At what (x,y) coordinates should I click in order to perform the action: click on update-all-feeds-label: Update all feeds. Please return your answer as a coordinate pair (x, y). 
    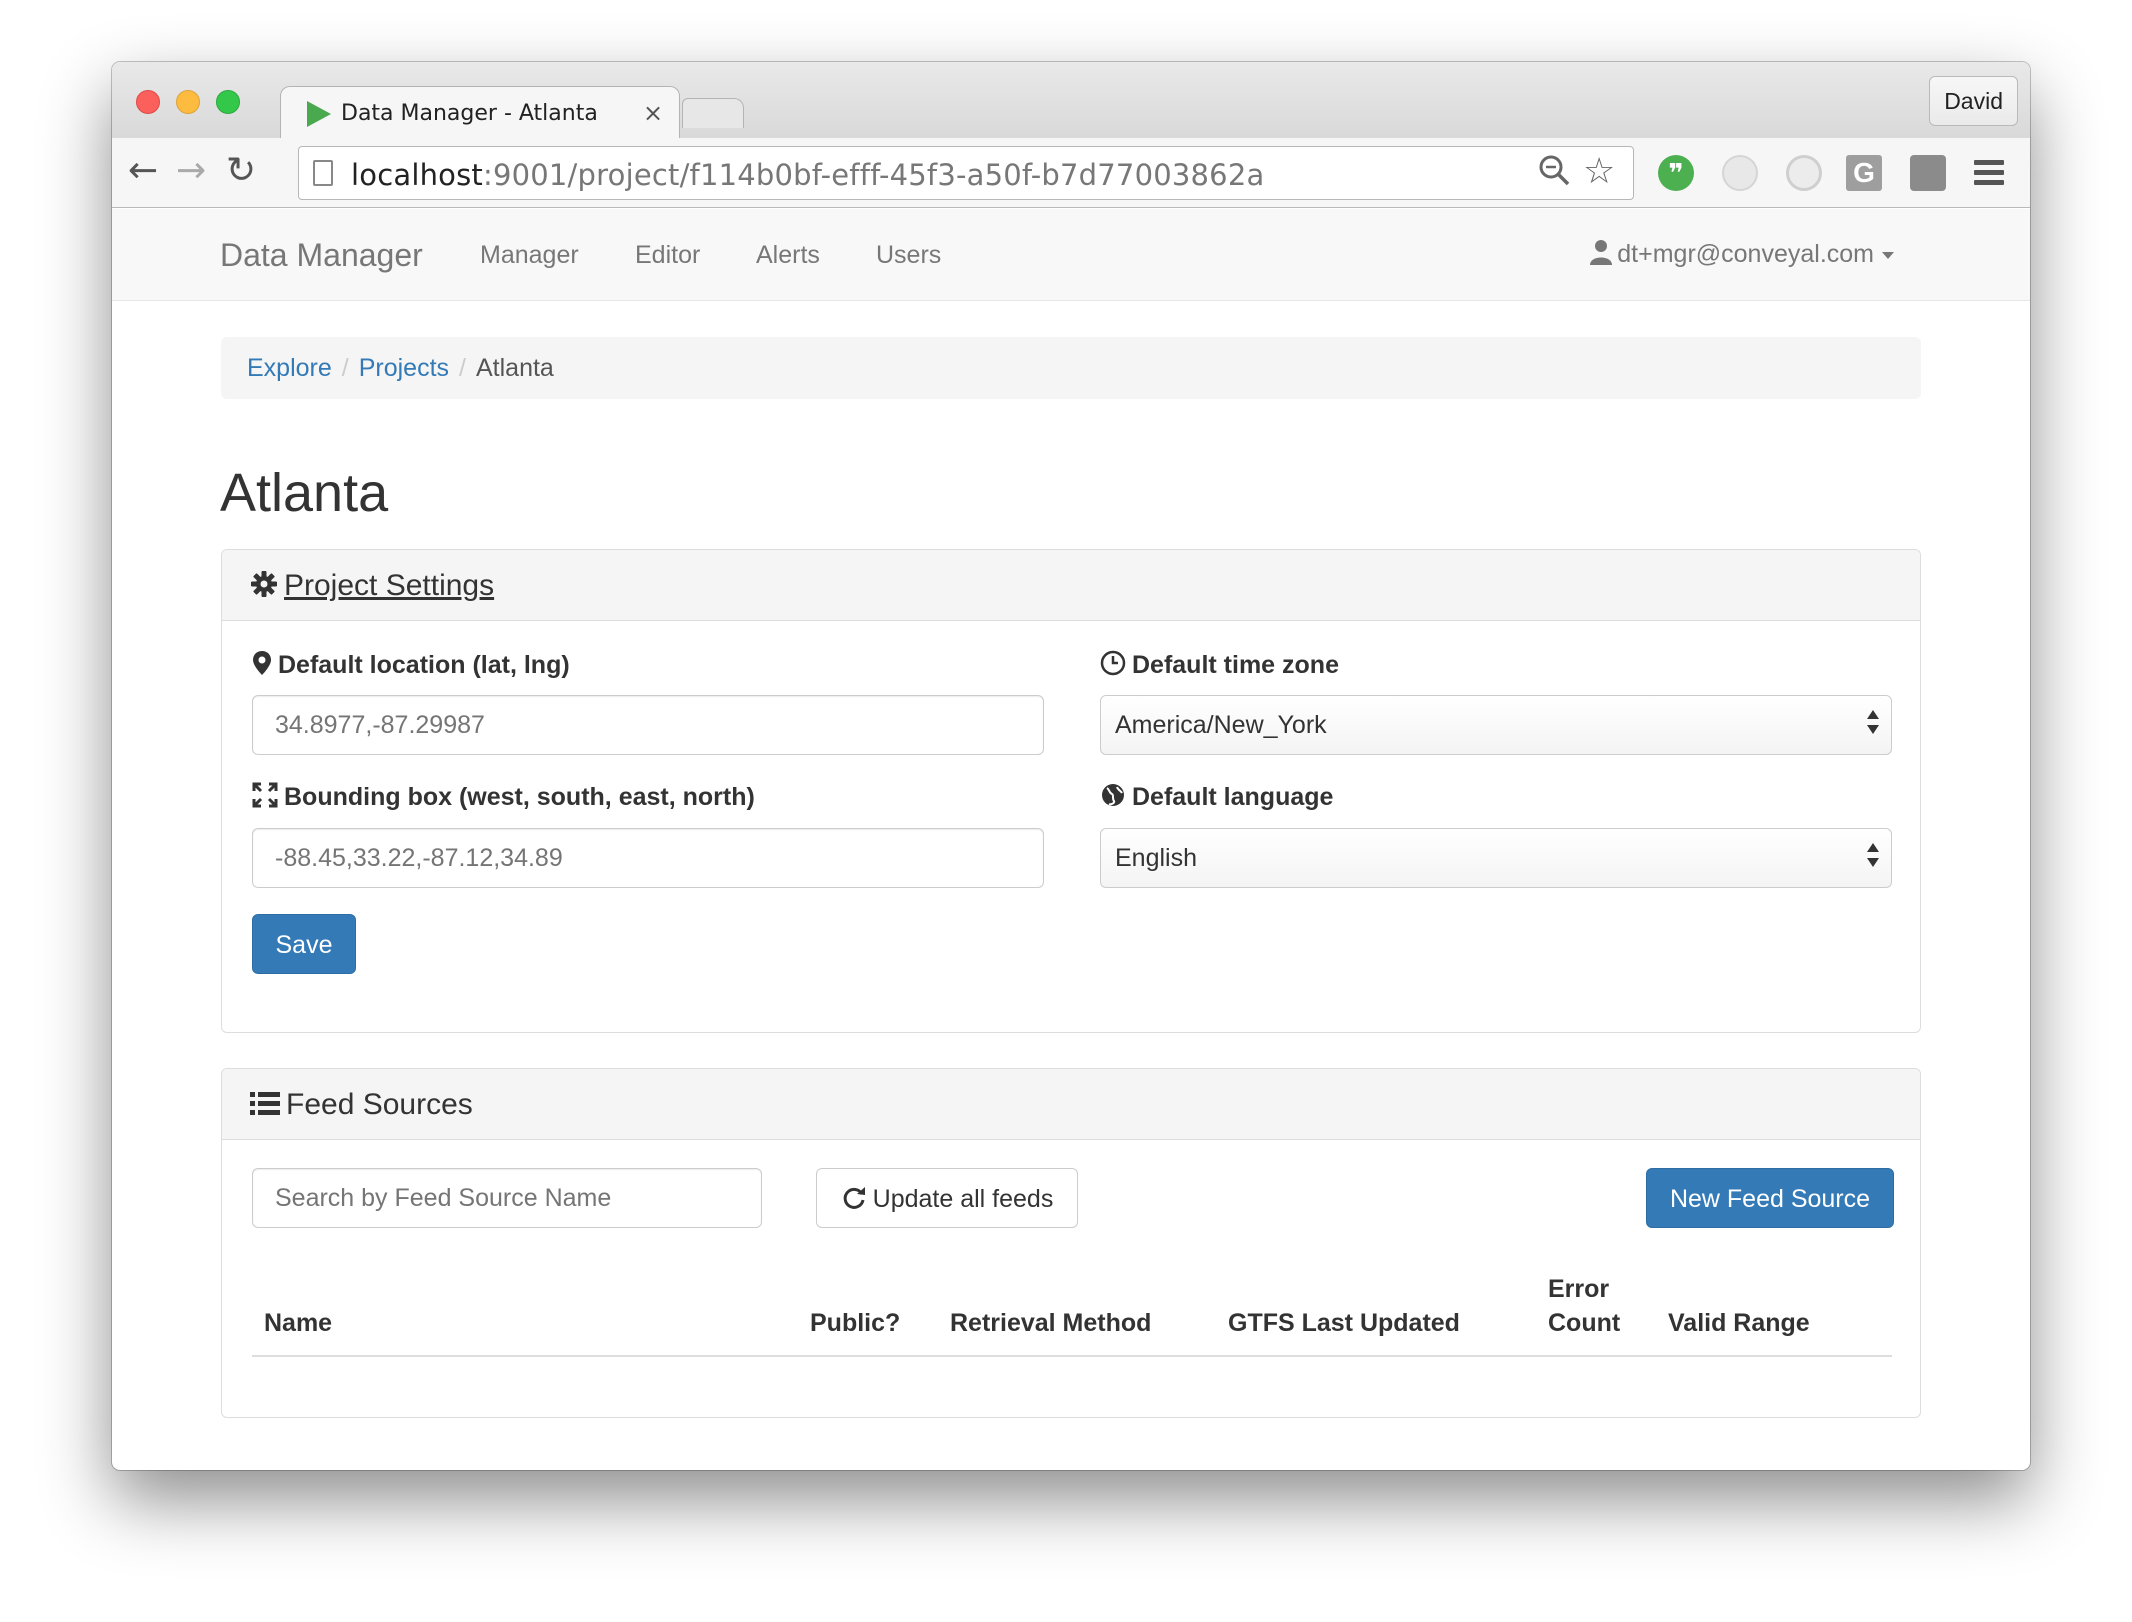
    Looking at the image, I should click on (963, 1199).